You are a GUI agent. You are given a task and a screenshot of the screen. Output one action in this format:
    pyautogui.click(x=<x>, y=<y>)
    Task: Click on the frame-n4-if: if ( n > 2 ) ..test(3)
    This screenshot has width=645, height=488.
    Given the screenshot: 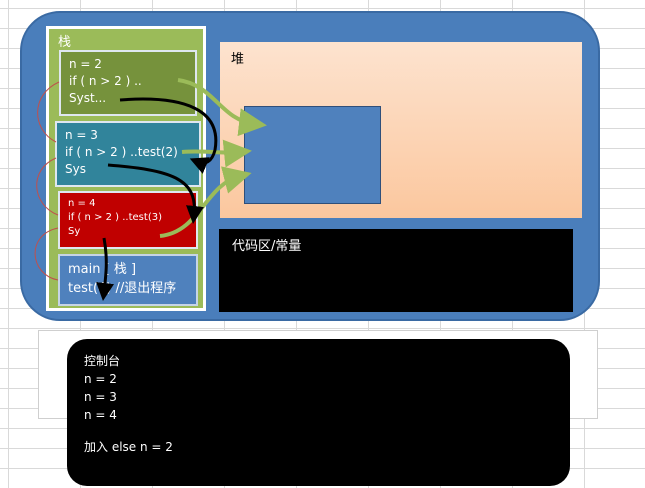 What is the action you would take?
    pyautogui.click(x=115, y=217)
    